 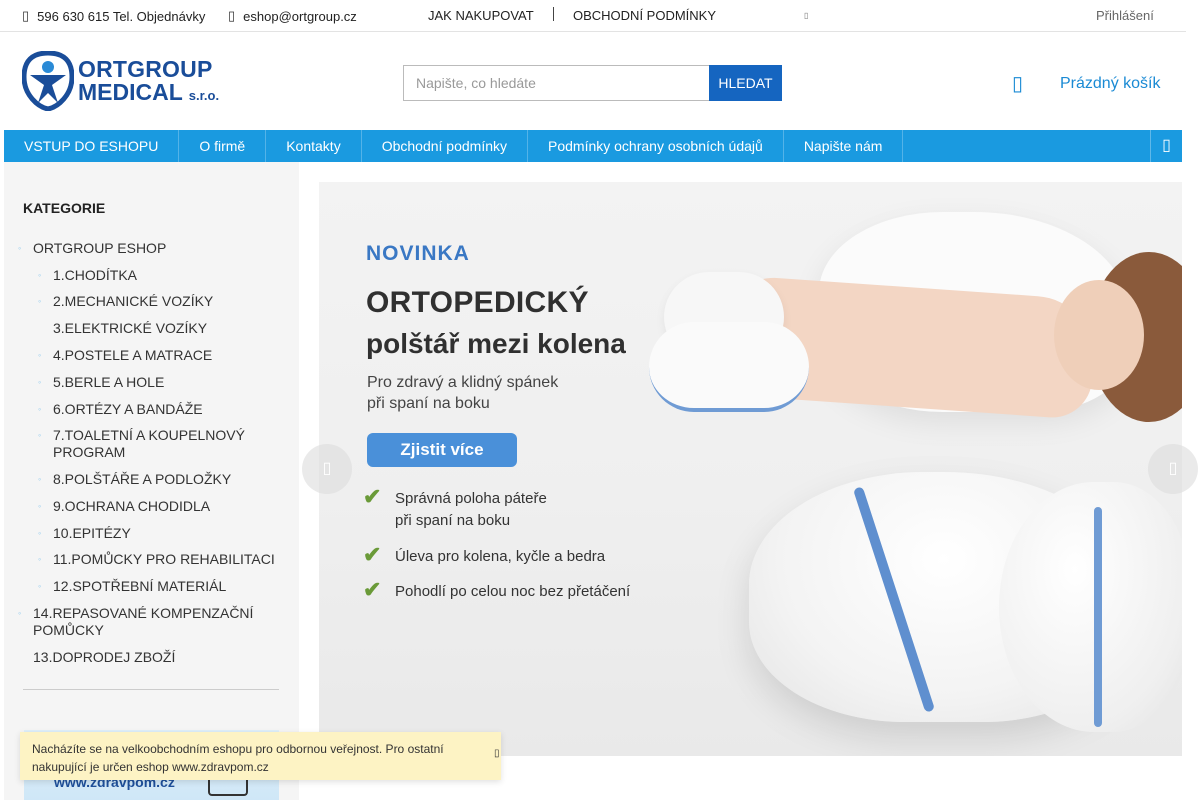 What do you see at coordinates (92, 146) in the screenshot?
I see `menu-item-eshop: VSTUP DO ESHOPU` at bounding box center [92, 146].